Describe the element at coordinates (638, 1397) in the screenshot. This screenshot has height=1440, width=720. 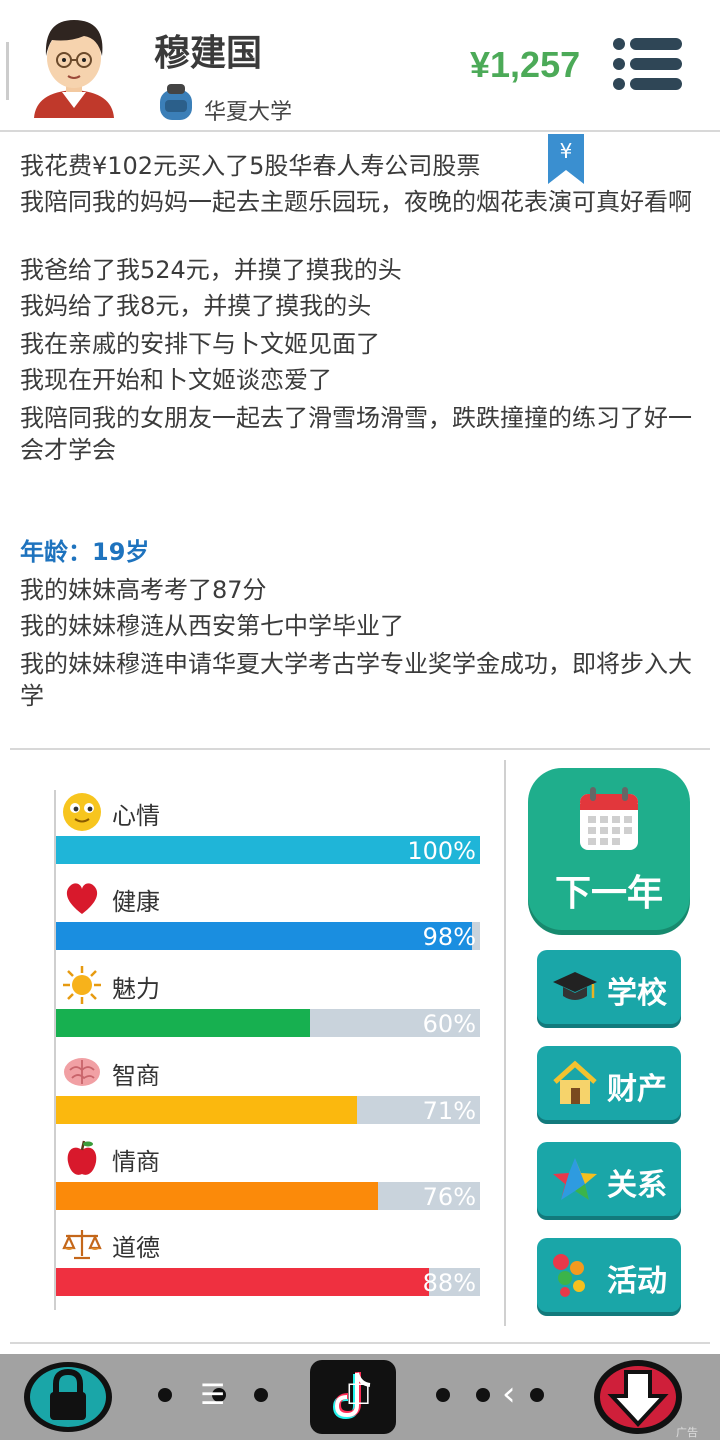
I see `down-arrow-icon` at that location.